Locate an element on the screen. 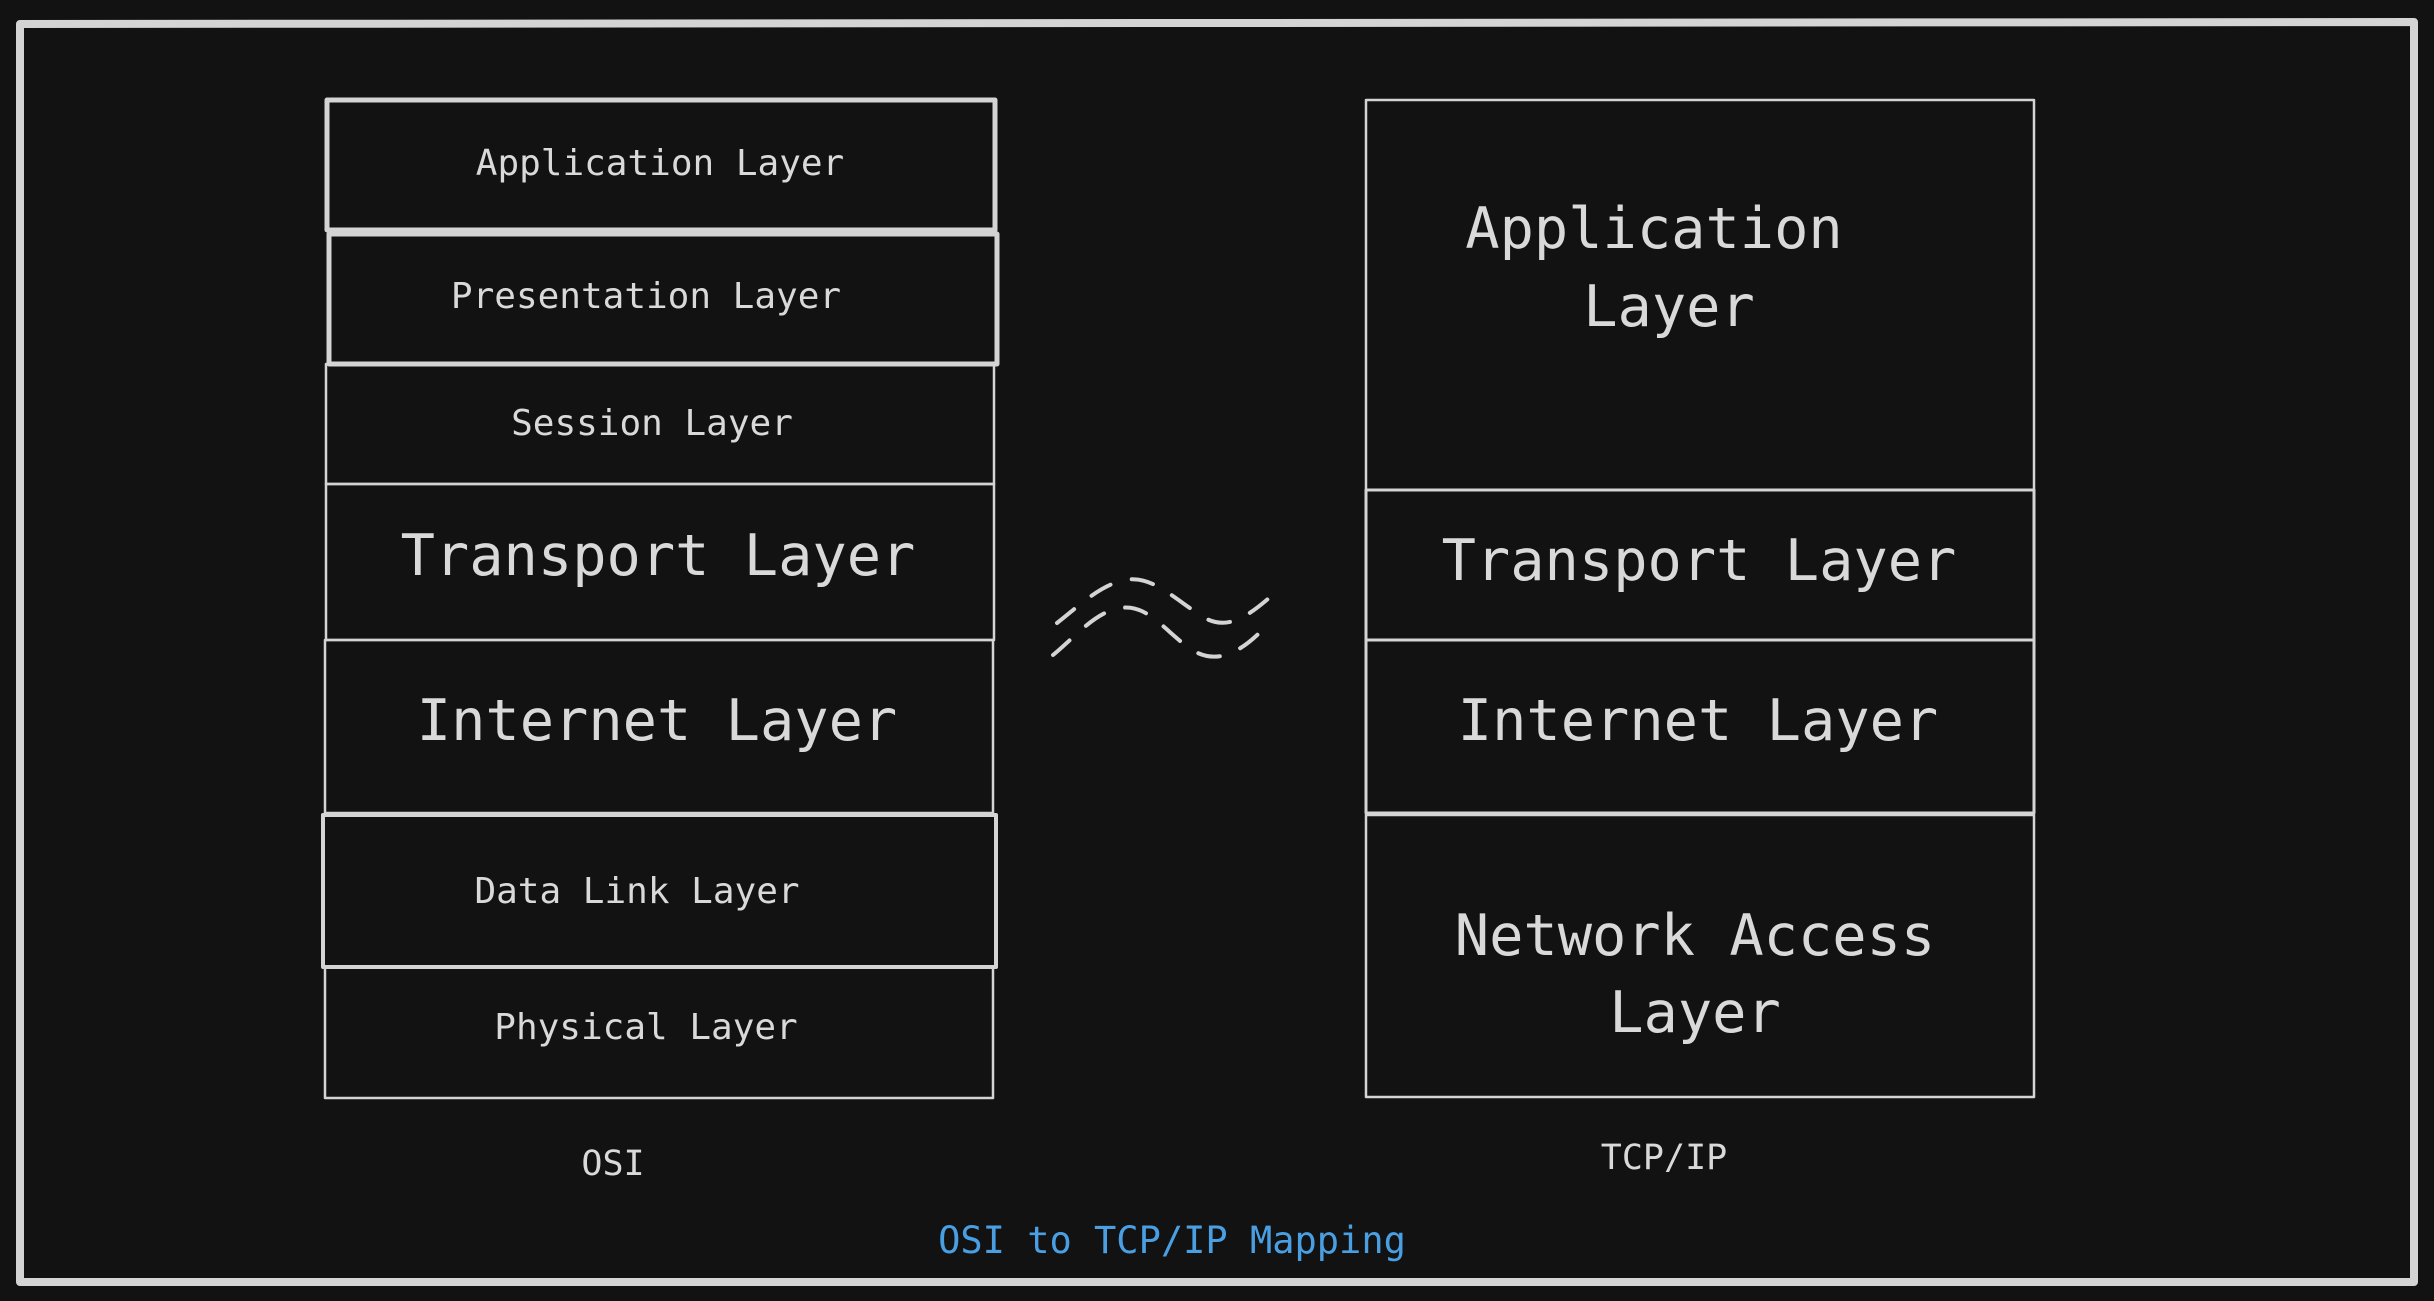 The height and width of the screenshot is (1301, 2434). tcpip-layer-label-application-line1: Application is located at coordinates (1654, 229).